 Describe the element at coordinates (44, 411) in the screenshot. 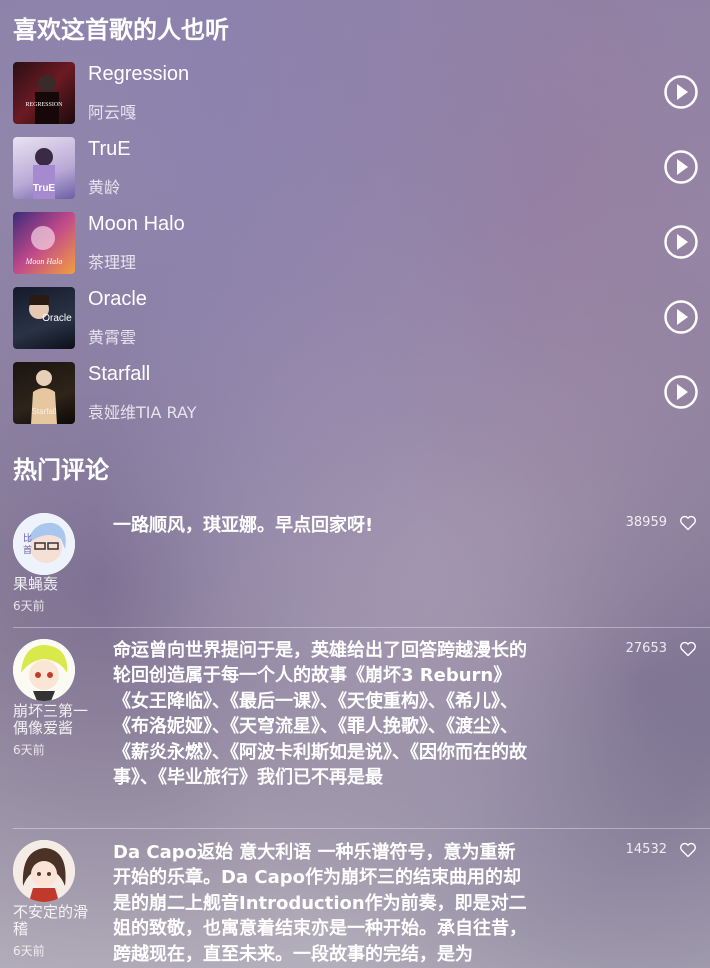

I see `cover-text: Starfall` at that location.